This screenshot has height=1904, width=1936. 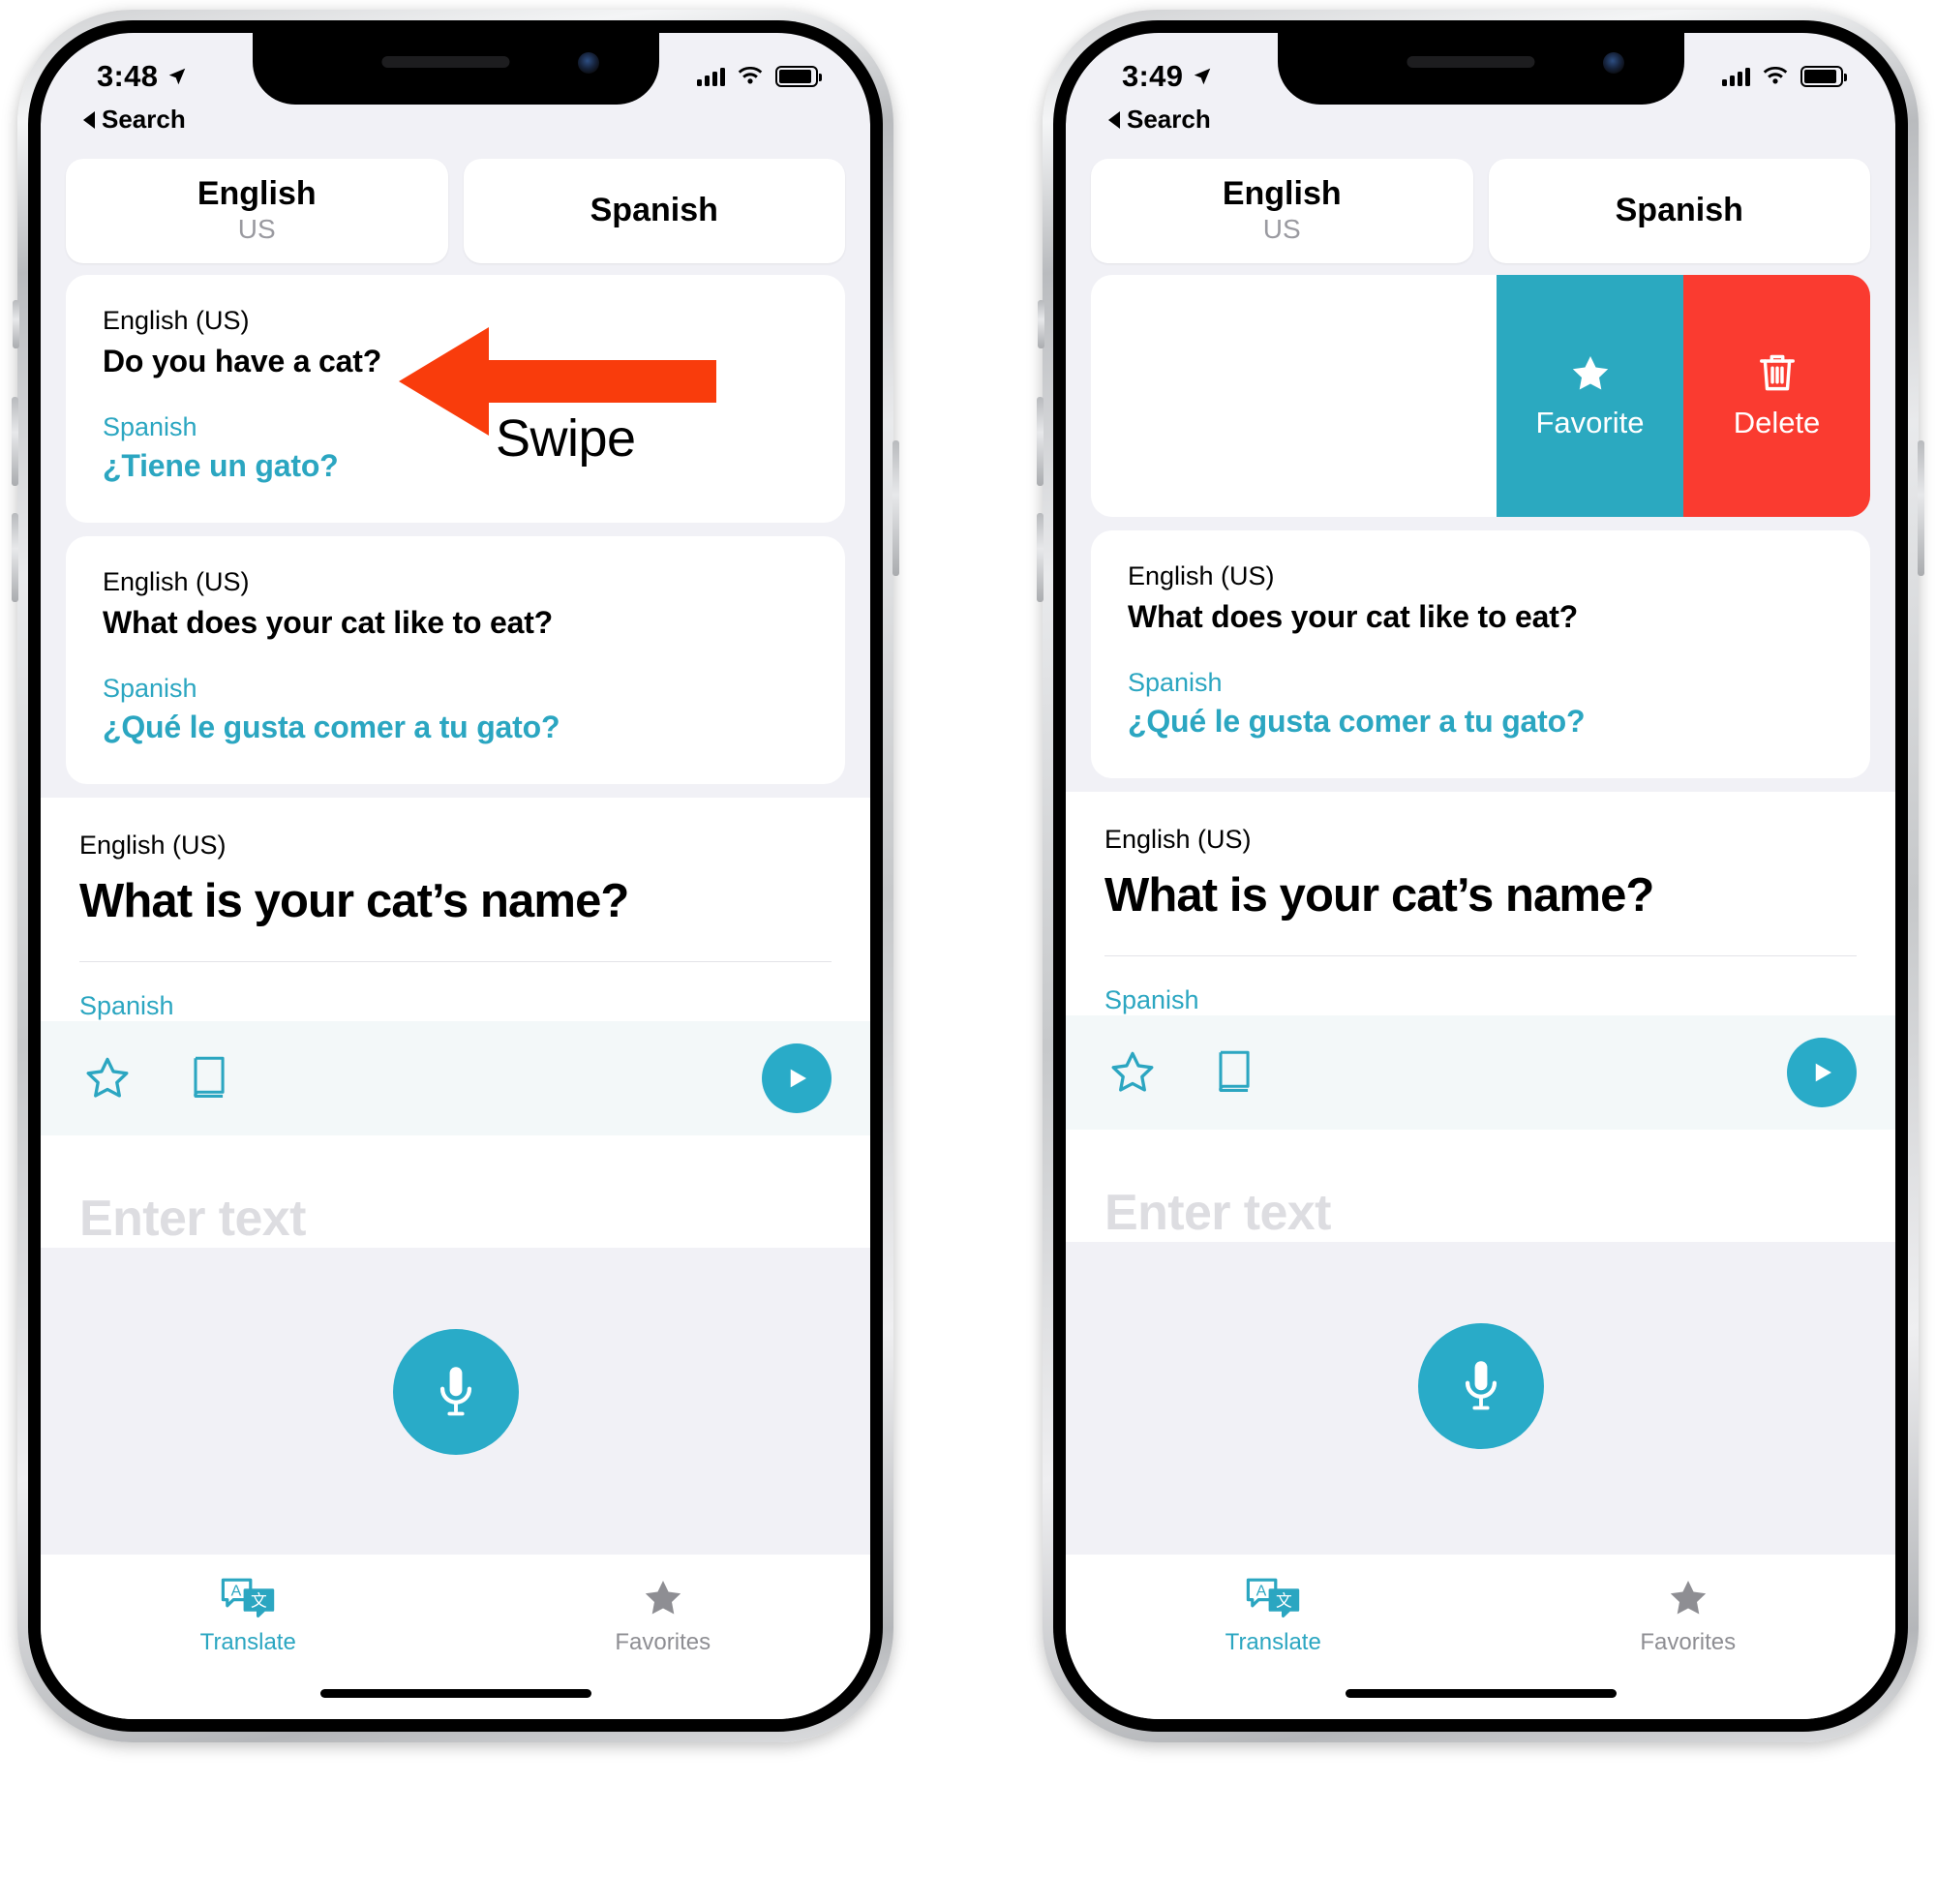 What do you see at coordinates (1688, 1598) in the screenshot?
I see `star-filled-icon` at bounding box center [1688, 1598].